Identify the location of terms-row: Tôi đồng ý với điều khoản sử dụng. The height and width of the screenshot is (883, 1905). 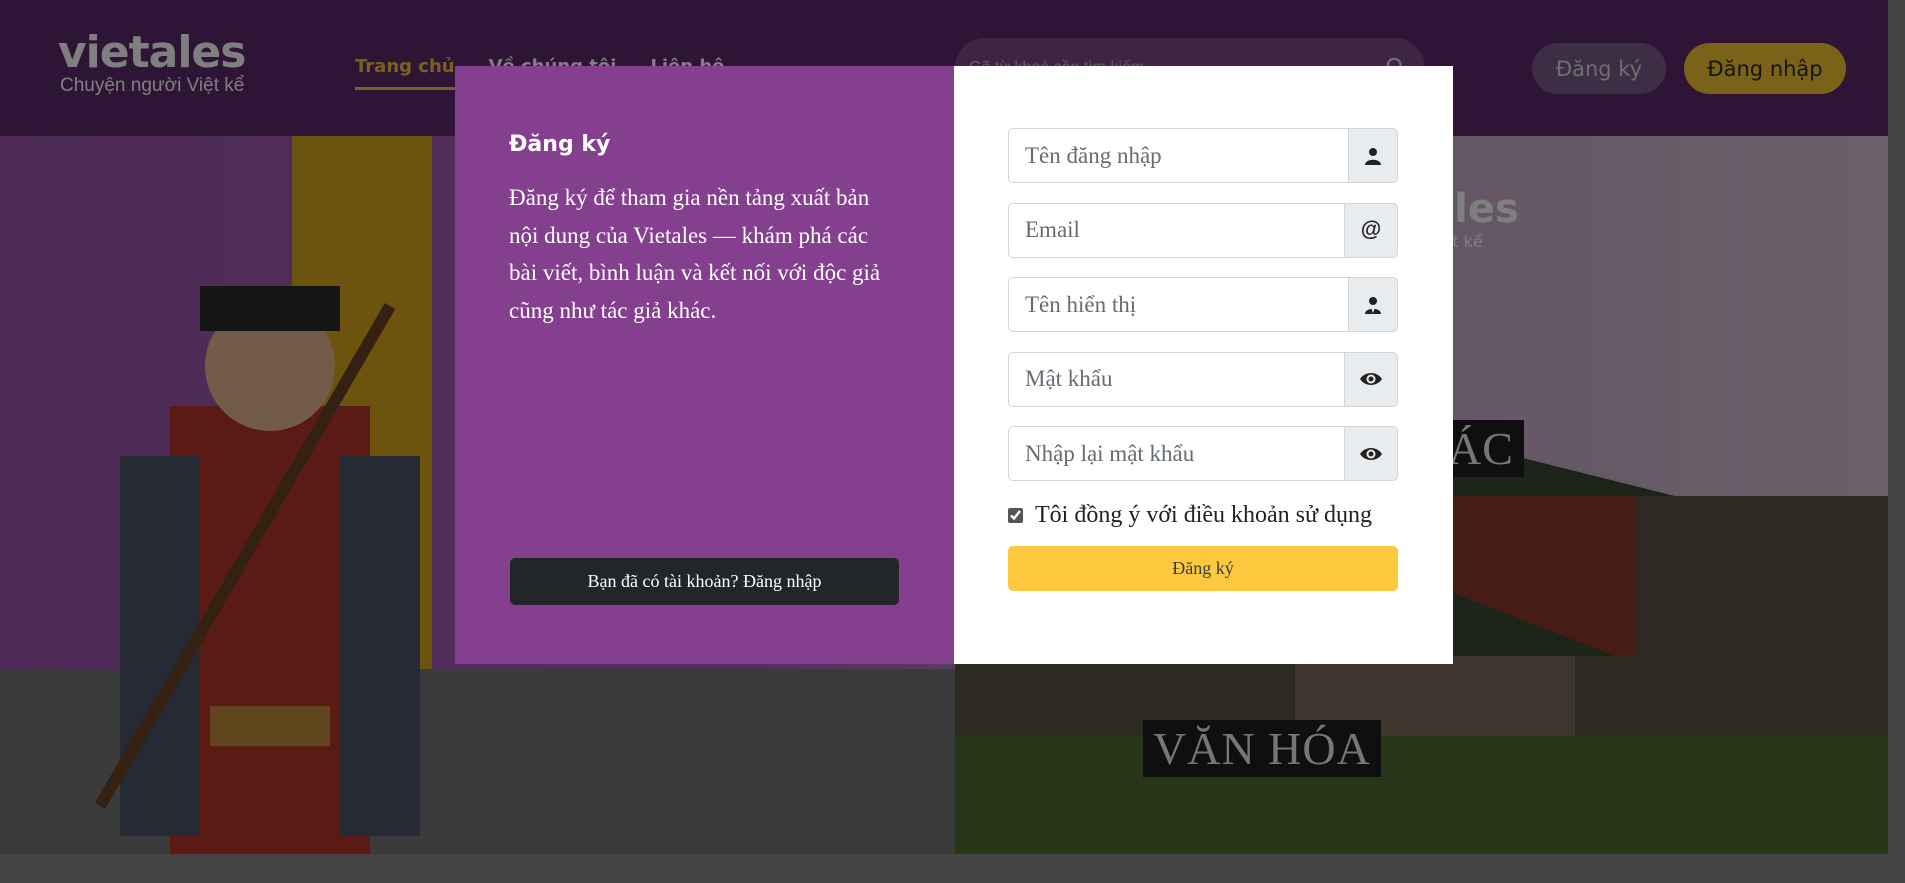
(1203, 516).